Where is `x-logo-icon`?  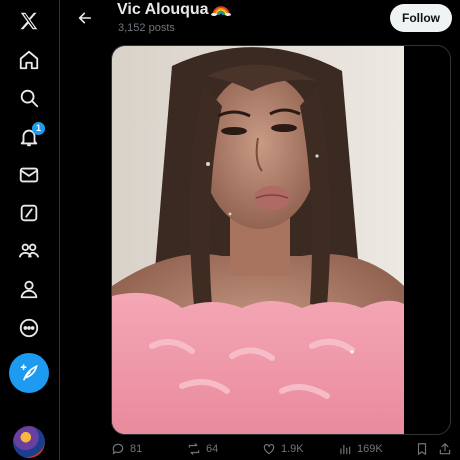 x-logo-icon is located at coordinates (29, 21).